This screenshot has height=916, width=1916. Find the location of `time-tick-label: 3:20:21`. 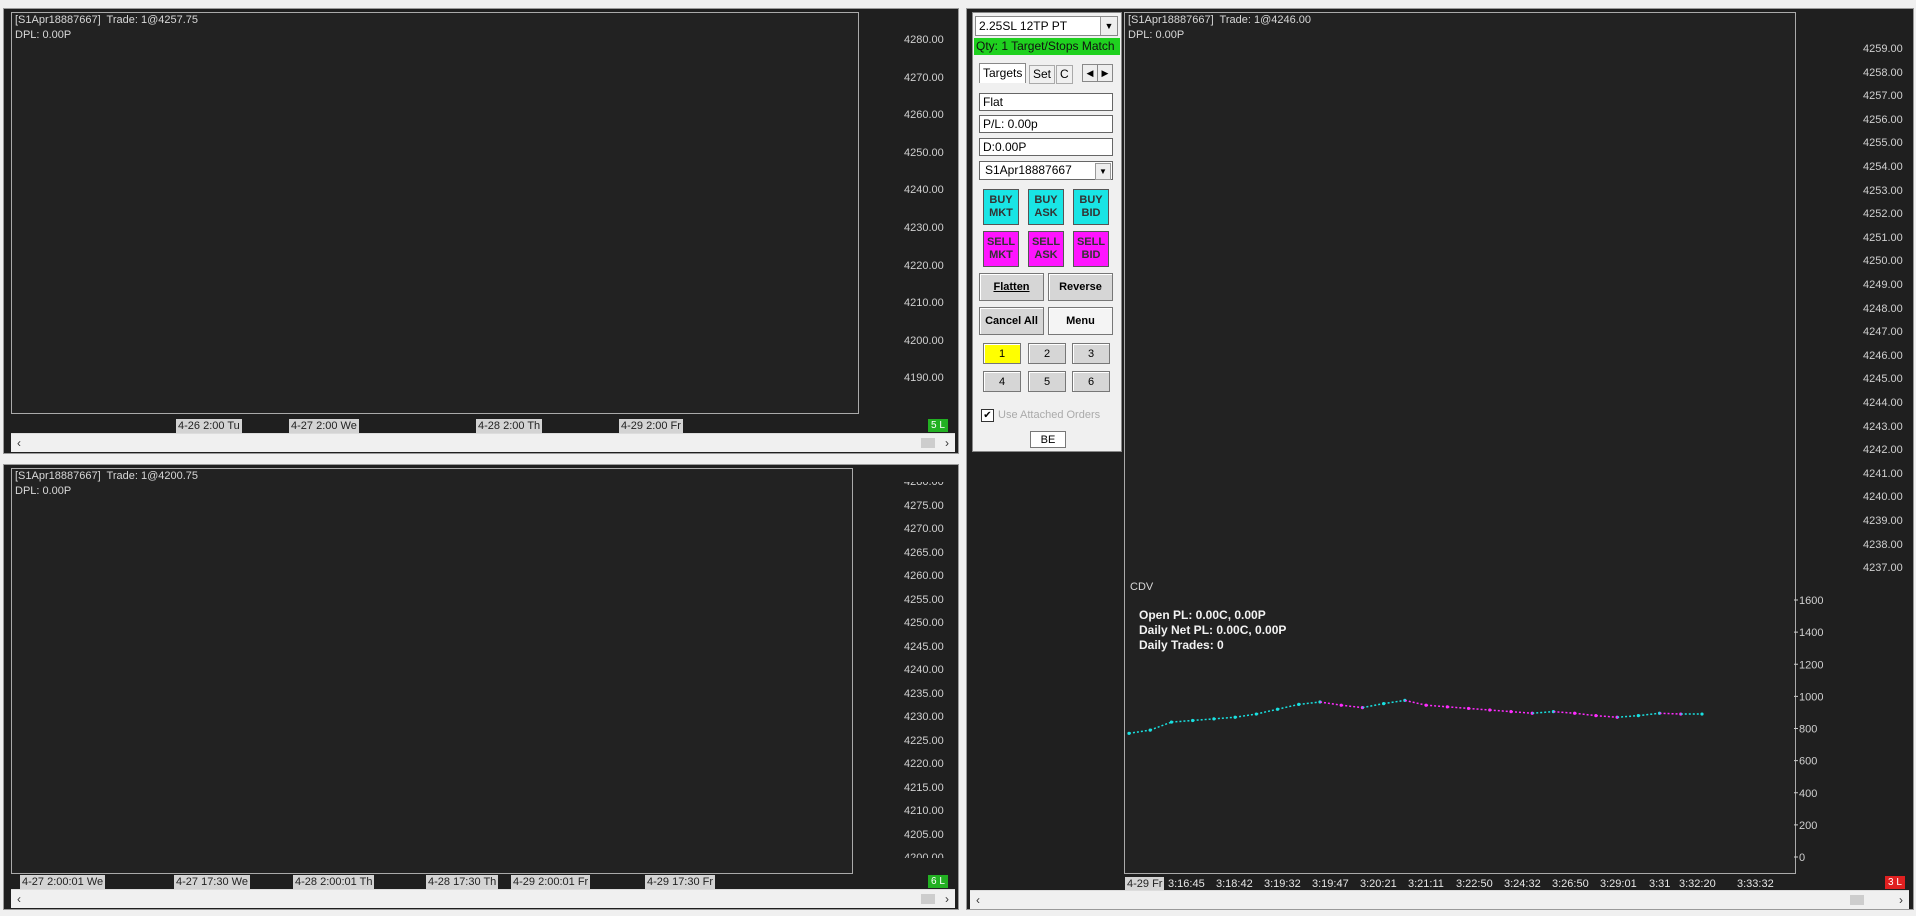

time-tick-label: 3:20:21 is located at coordinates (1378, 884).